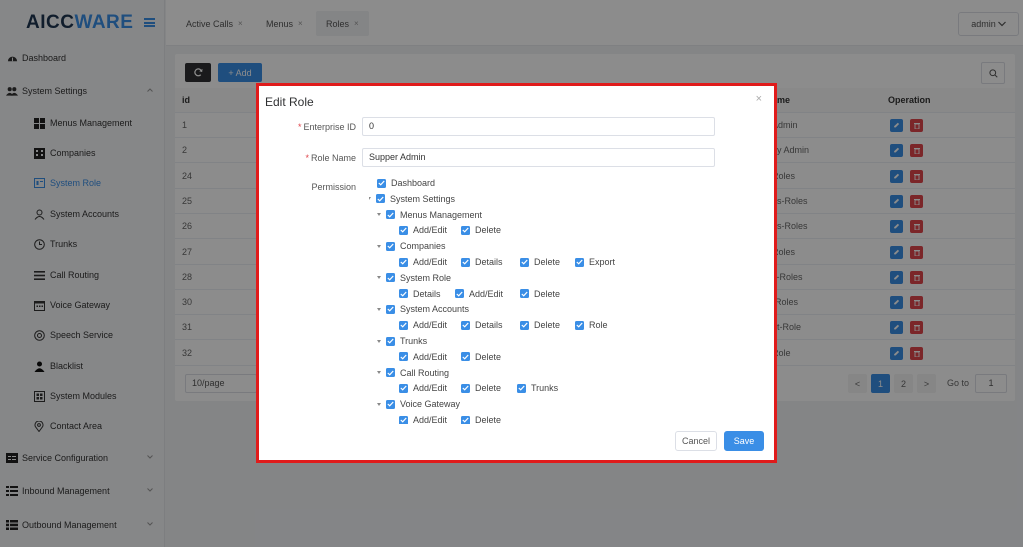 The image size is (1023, 547). I want to click on permission-node: System Accounts, so click(423, 309).